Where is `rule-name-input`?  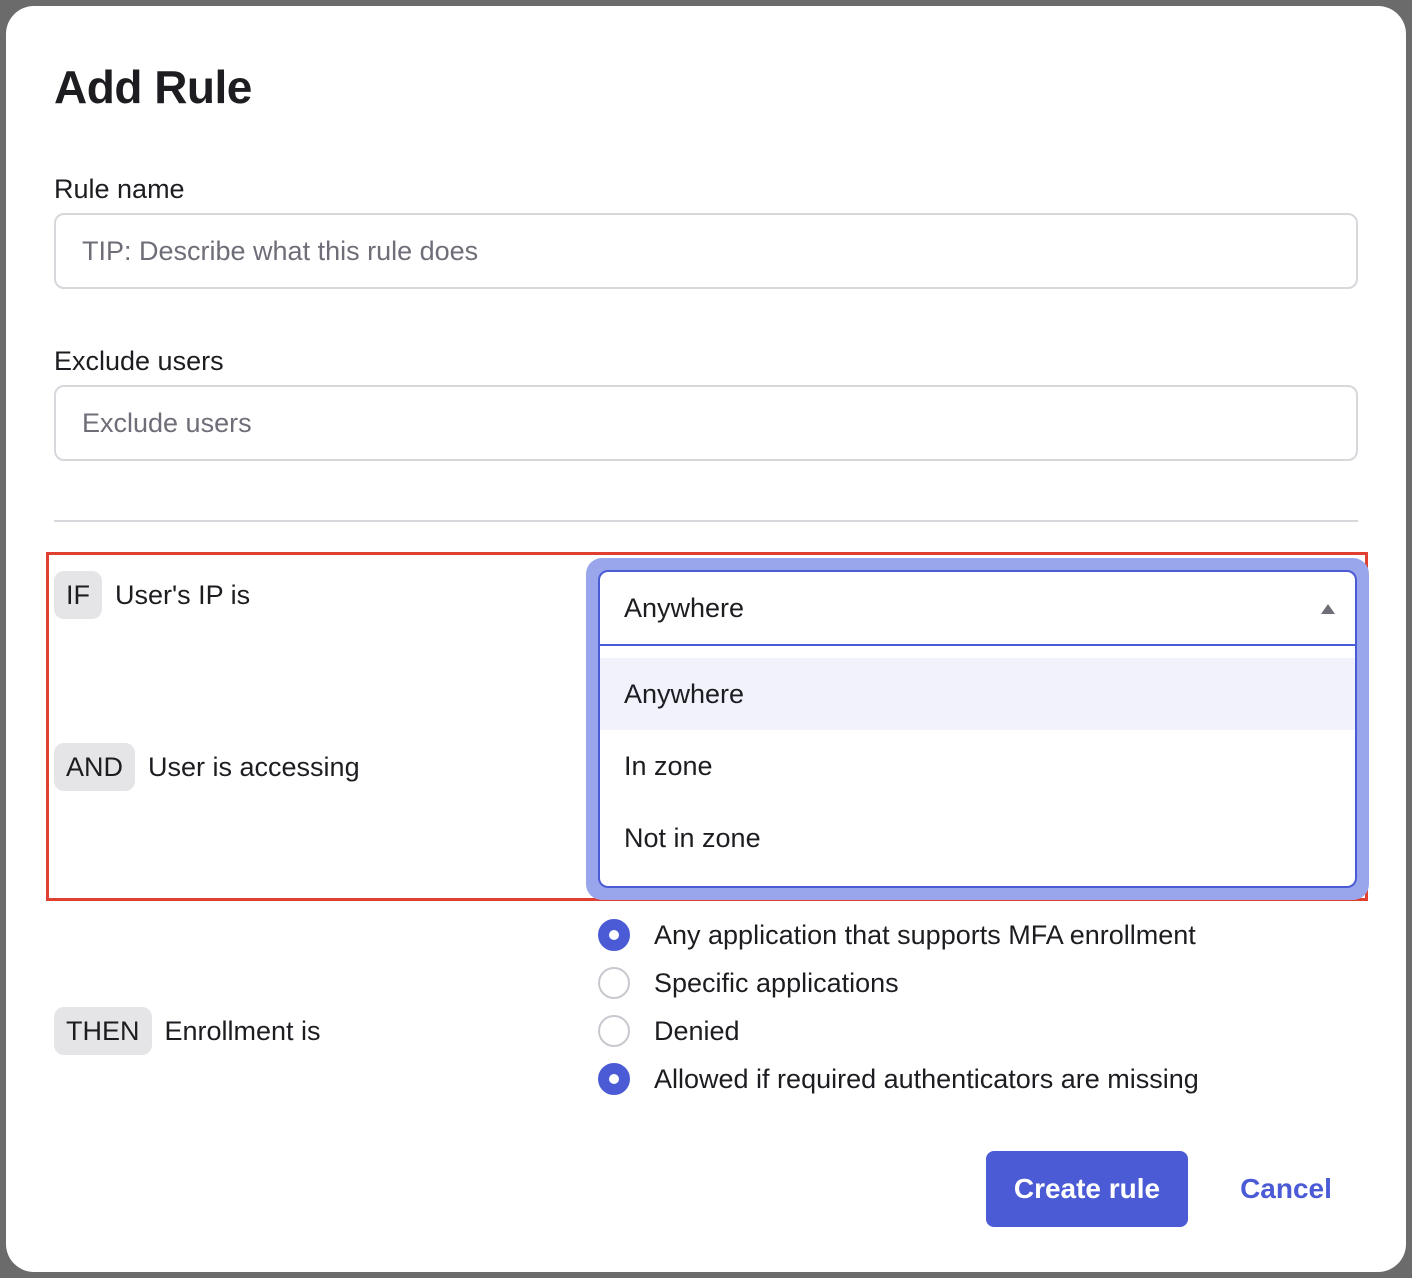 rule-name-input is located at coordinates (706, 251).